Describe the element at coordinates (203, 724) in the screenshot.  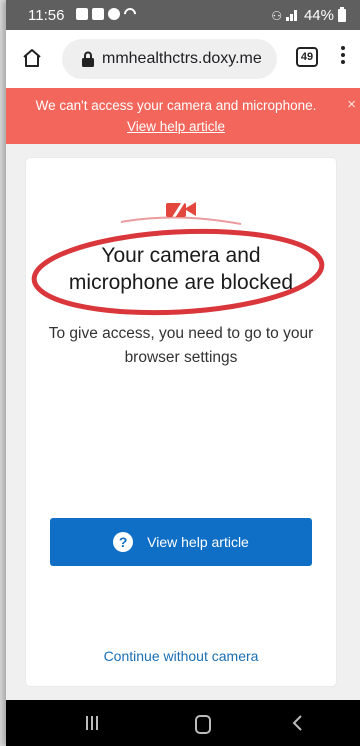
I see `home-nav-icon` at that location.